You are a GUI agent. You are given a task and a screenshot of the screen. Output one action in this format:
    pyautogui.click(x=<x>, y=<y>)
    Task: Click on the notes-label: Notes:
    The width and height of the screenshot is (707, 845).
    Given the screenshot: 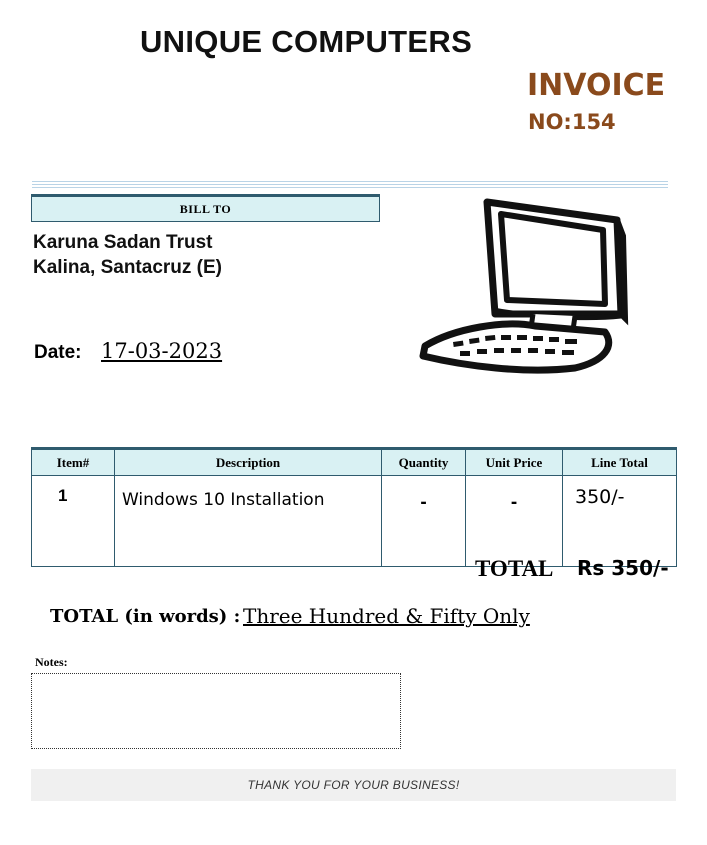 What is the action you would take?
    pyautogui.click(x=51, y=662)
    